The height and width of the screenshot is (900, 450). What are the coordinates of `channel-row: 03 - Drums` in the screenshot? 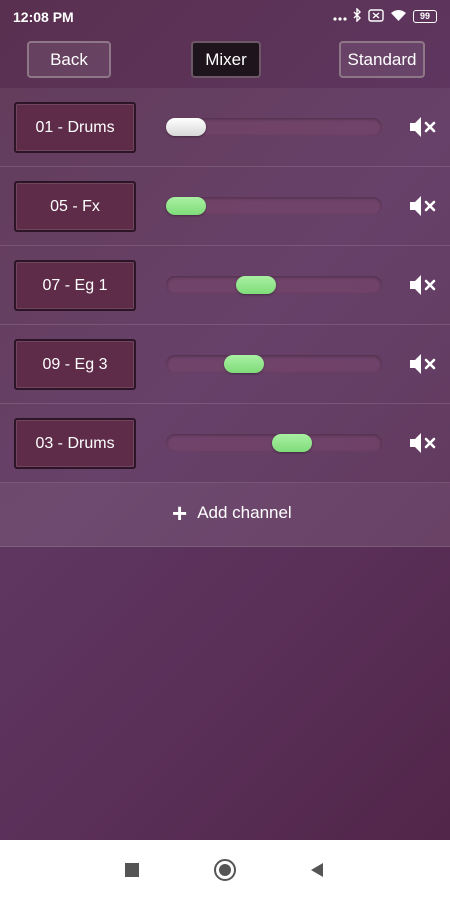 It's located at (225, 443).